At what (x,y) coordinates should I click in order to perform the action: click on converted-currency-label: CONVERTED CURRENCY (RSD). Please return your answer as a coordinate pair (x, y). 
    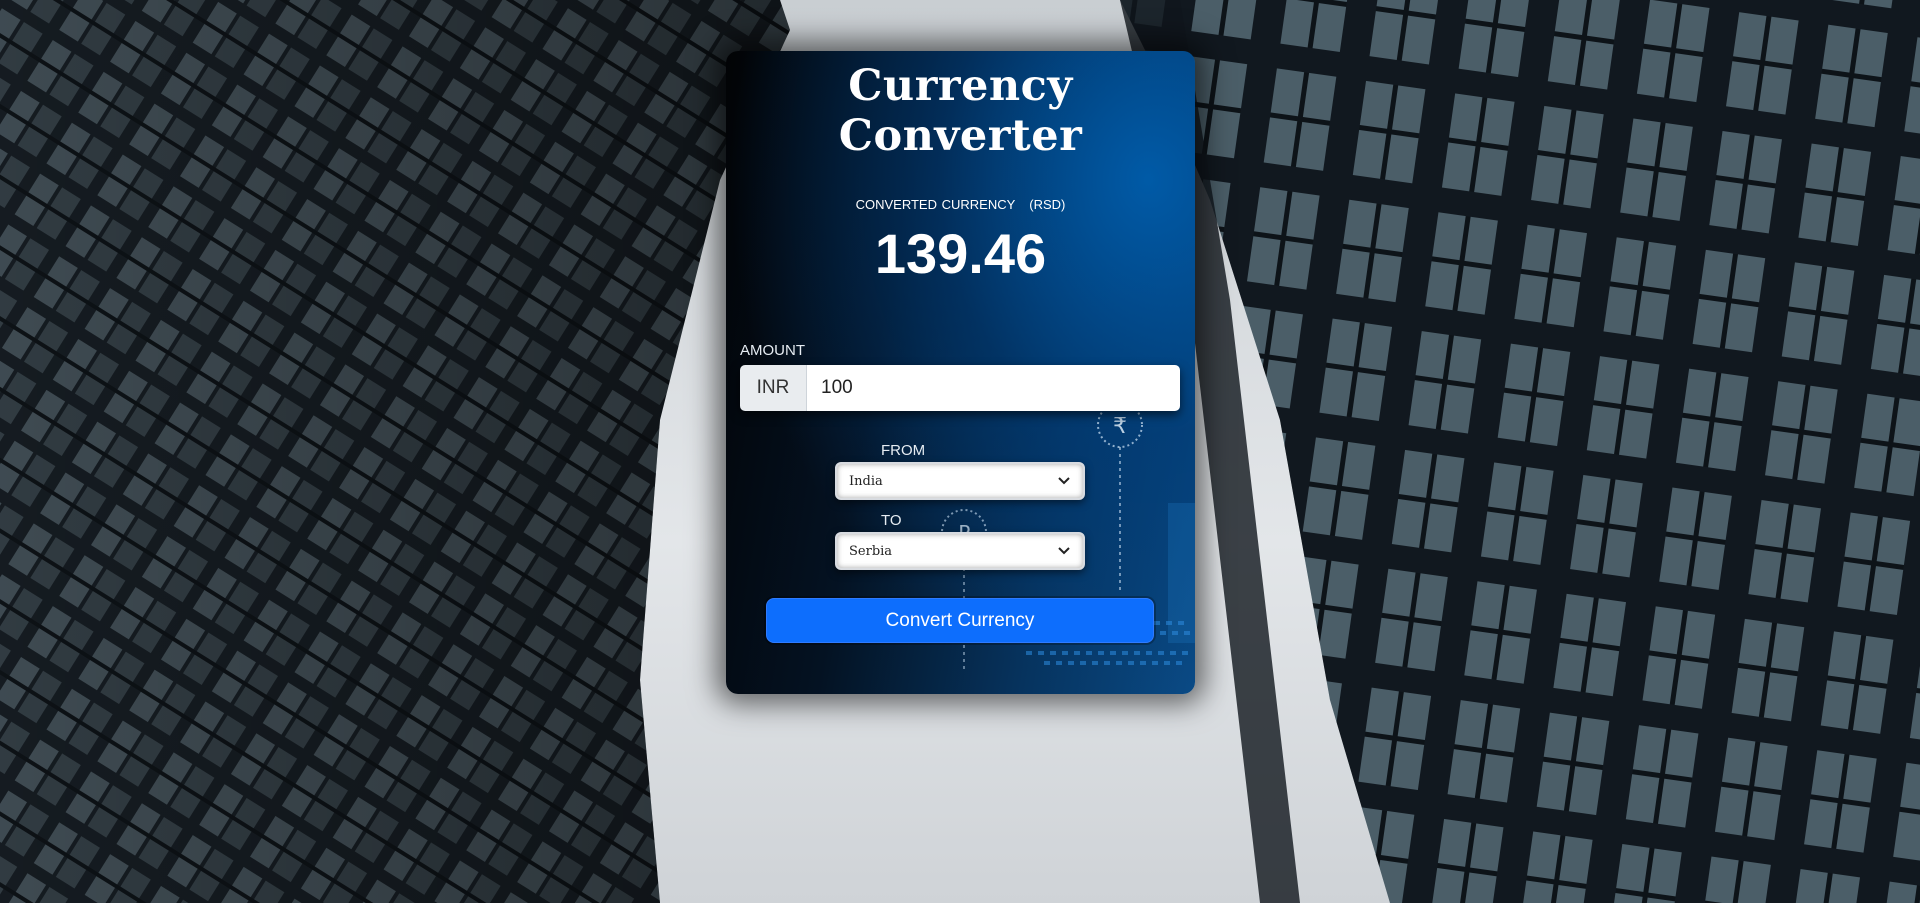
    Looking at the image, I should click on (960, 204).